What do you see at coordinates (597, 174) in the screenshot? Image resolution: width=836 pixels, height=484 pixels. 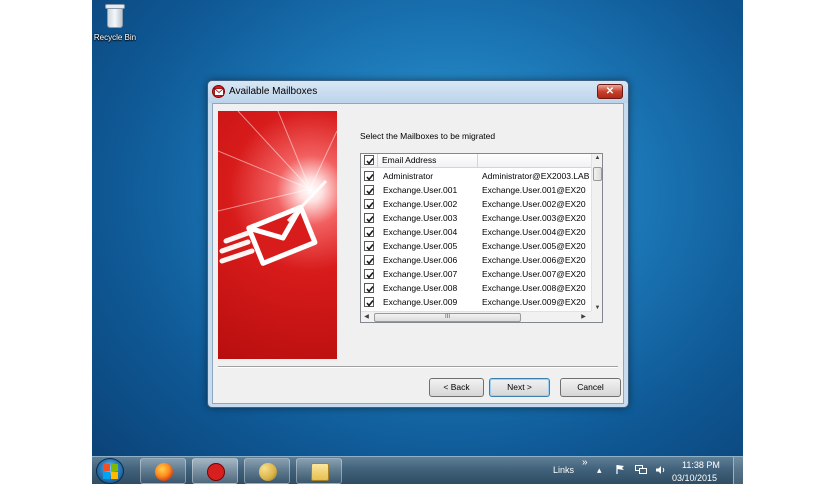 I see `vertical-scroll-thumb` at bounding box center [597, 174].